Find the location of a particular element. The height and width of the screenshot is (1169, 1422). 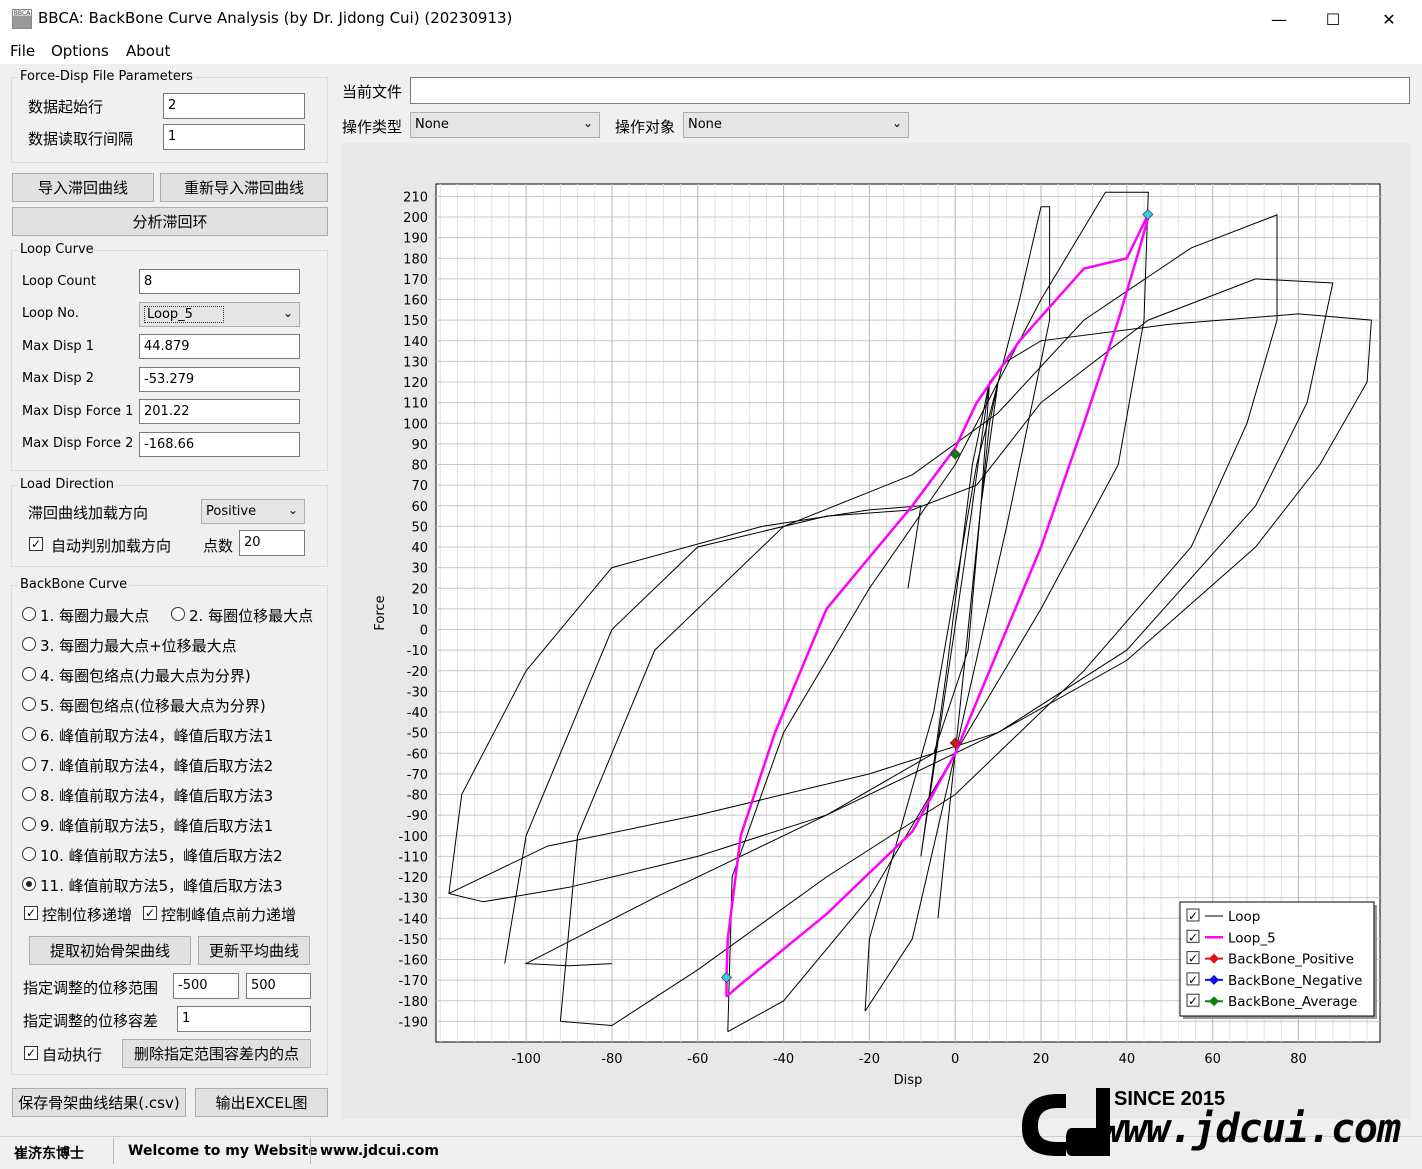

x-tick-label: 60 is located at coordinates (1212, 1059).